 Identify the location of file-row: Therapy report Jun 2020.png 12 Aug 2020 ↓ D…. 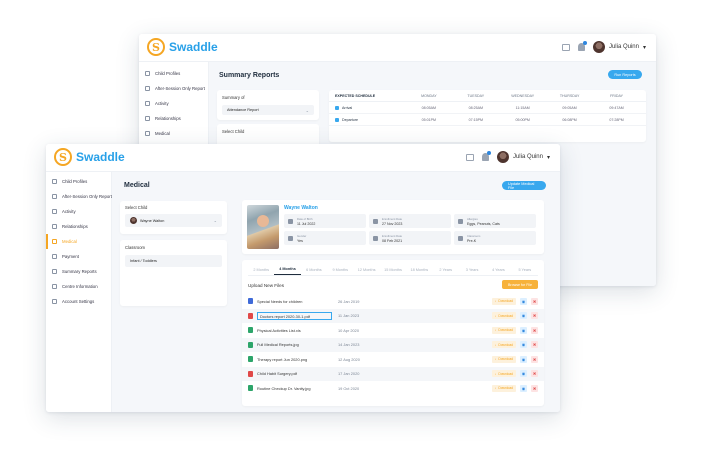
(393, 359).